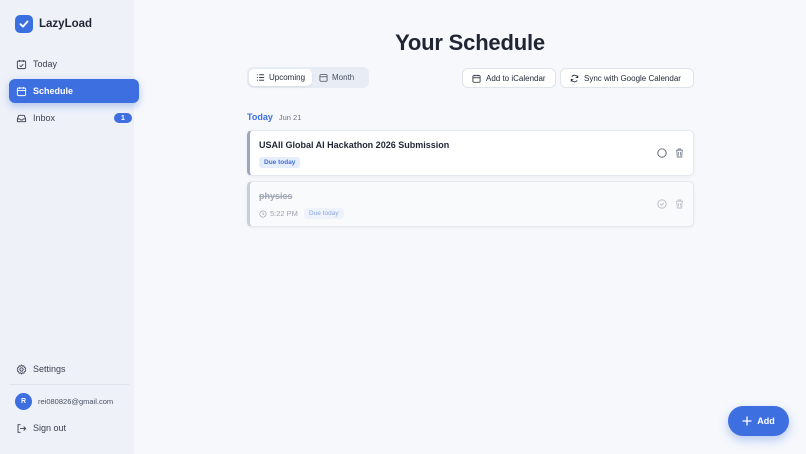 The image size is (806, 454). What do you see at coordinates (69, 384) in the screenshot?
I see `sidebar-divider` at bounding box center [69, 384].